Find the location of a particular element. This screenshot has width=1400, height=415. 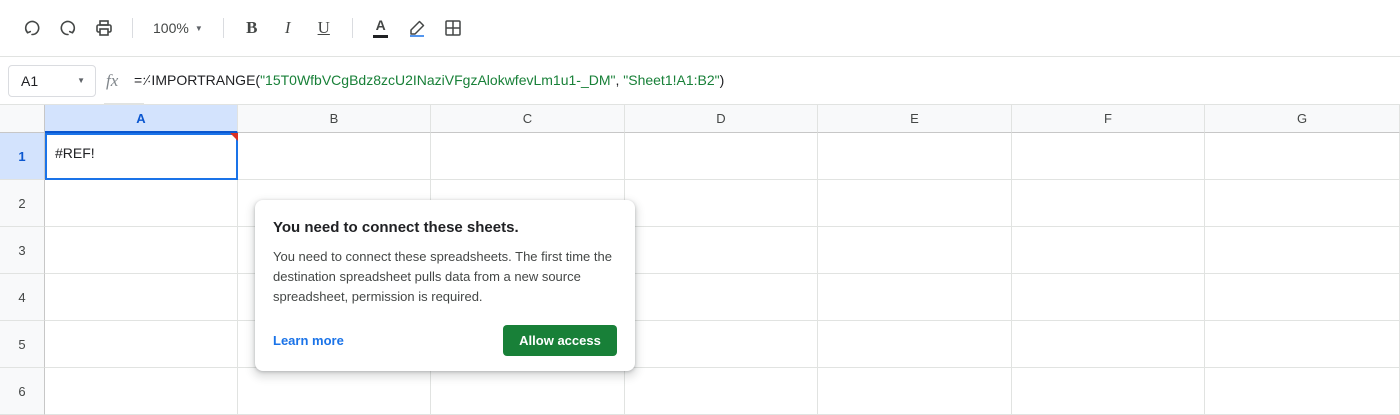

column-header-c: C is located at coordinates (528, 119).